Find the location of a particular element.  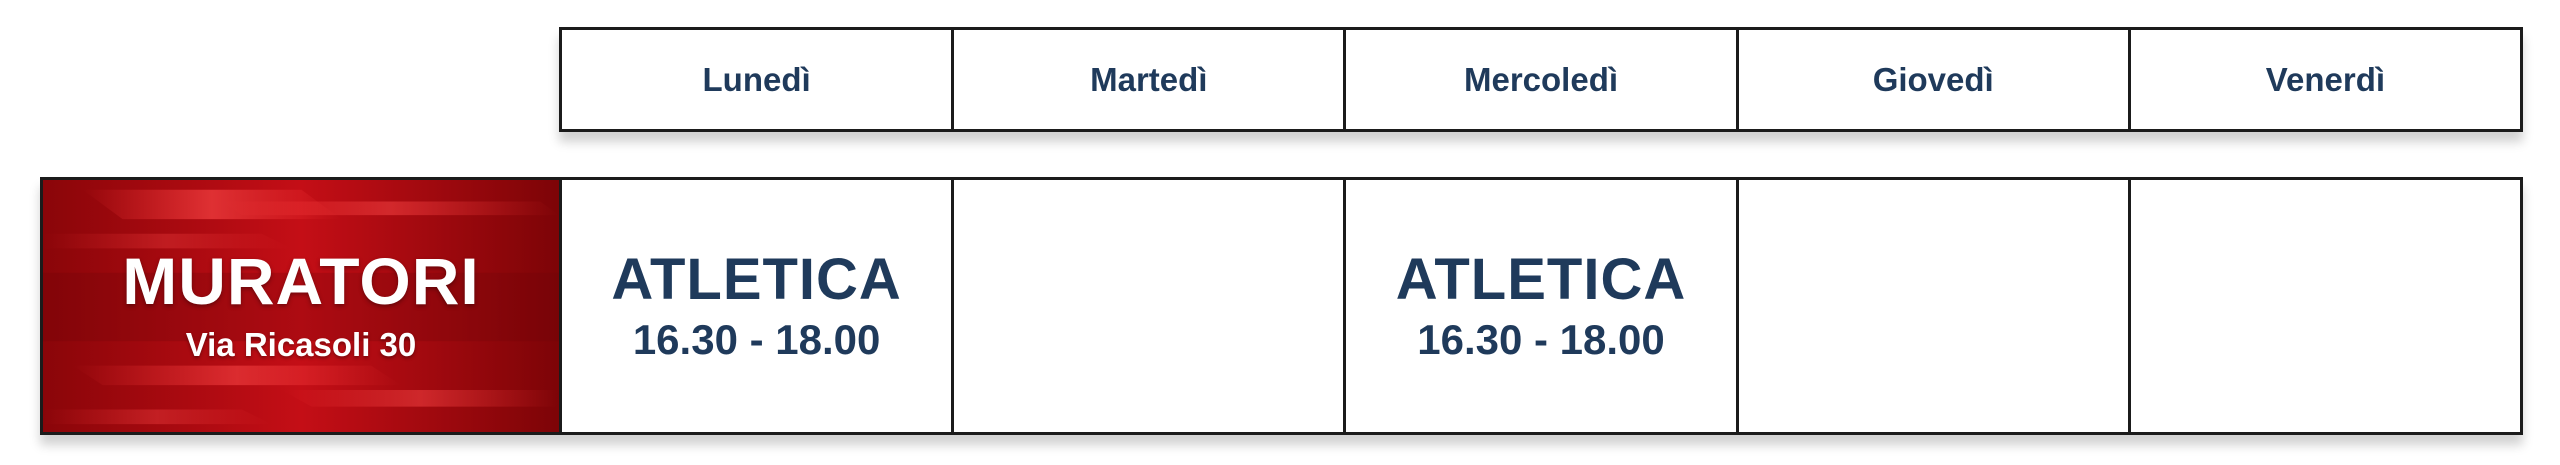

day-header-wednesday: Mercoledì is located at coordinates (1542, 79).